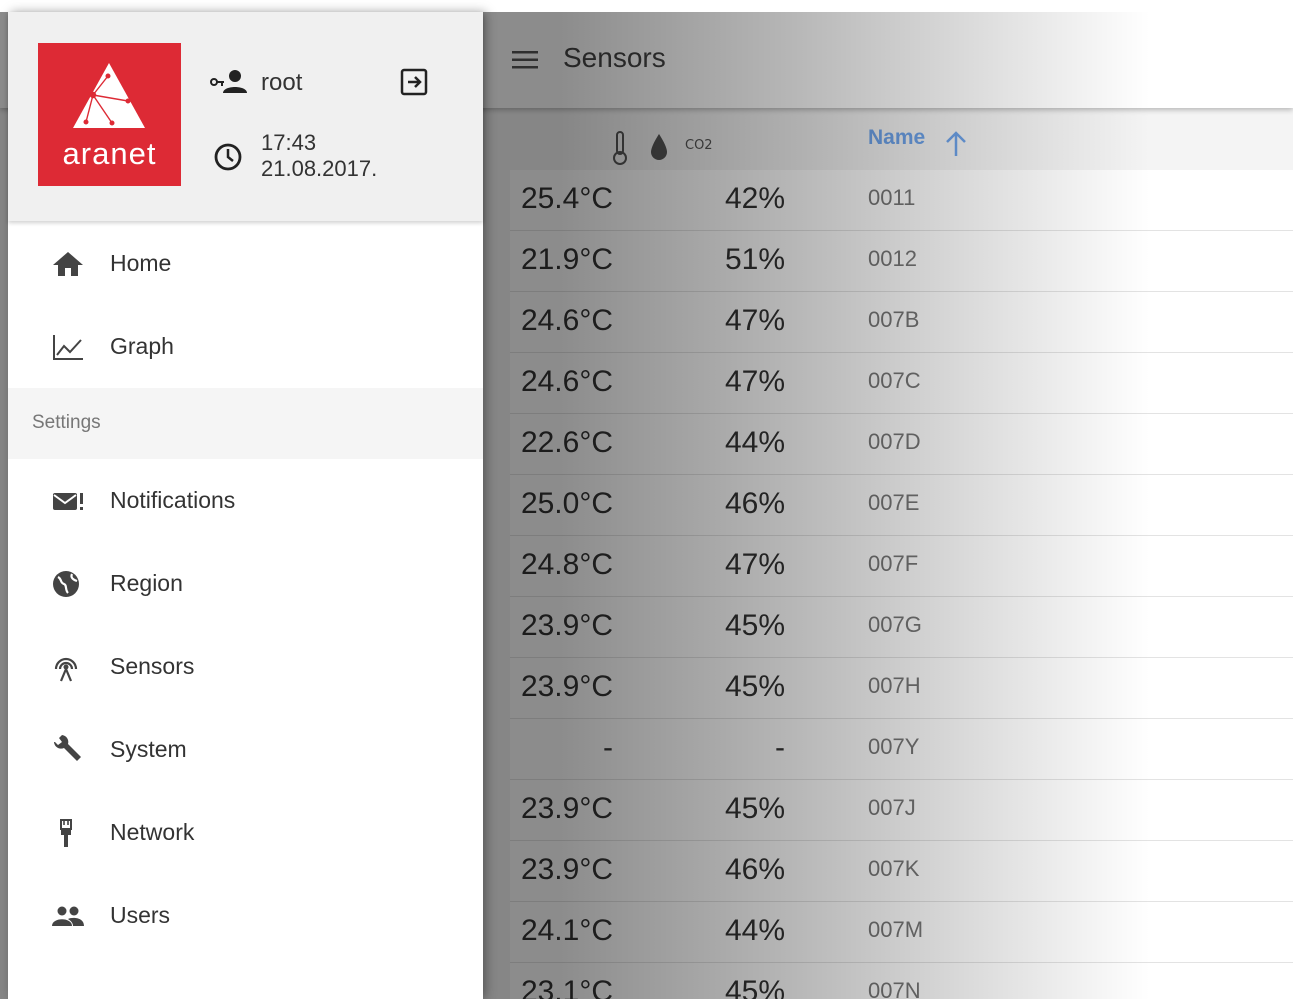 The image size is (1293, 999). Describe the element at coordinates (780, 747) in the screenshot. I see `humidity-value: -` at that location.